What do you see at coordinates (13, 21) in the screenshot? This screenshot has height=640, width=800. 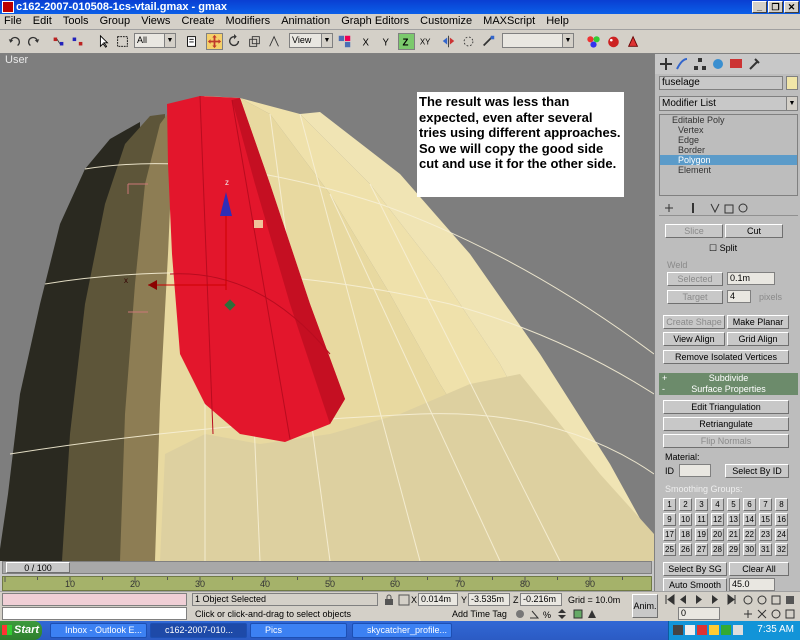 I see `menu-file: File` at bounding box center [13, 21].